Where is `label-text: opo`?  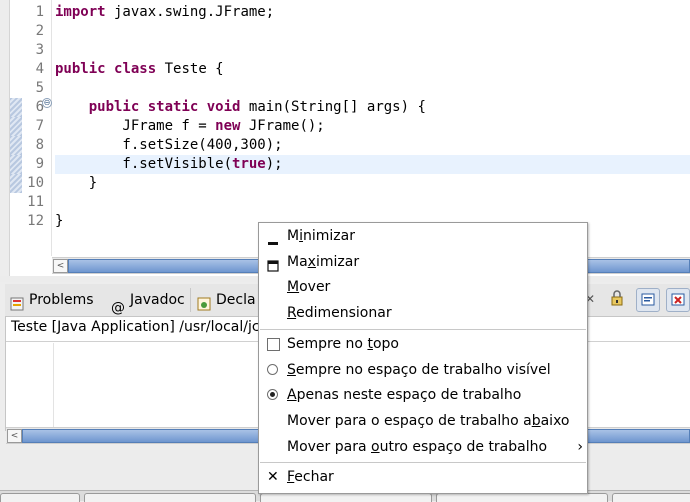
label-text: opo is located at coordinates (385, 343).